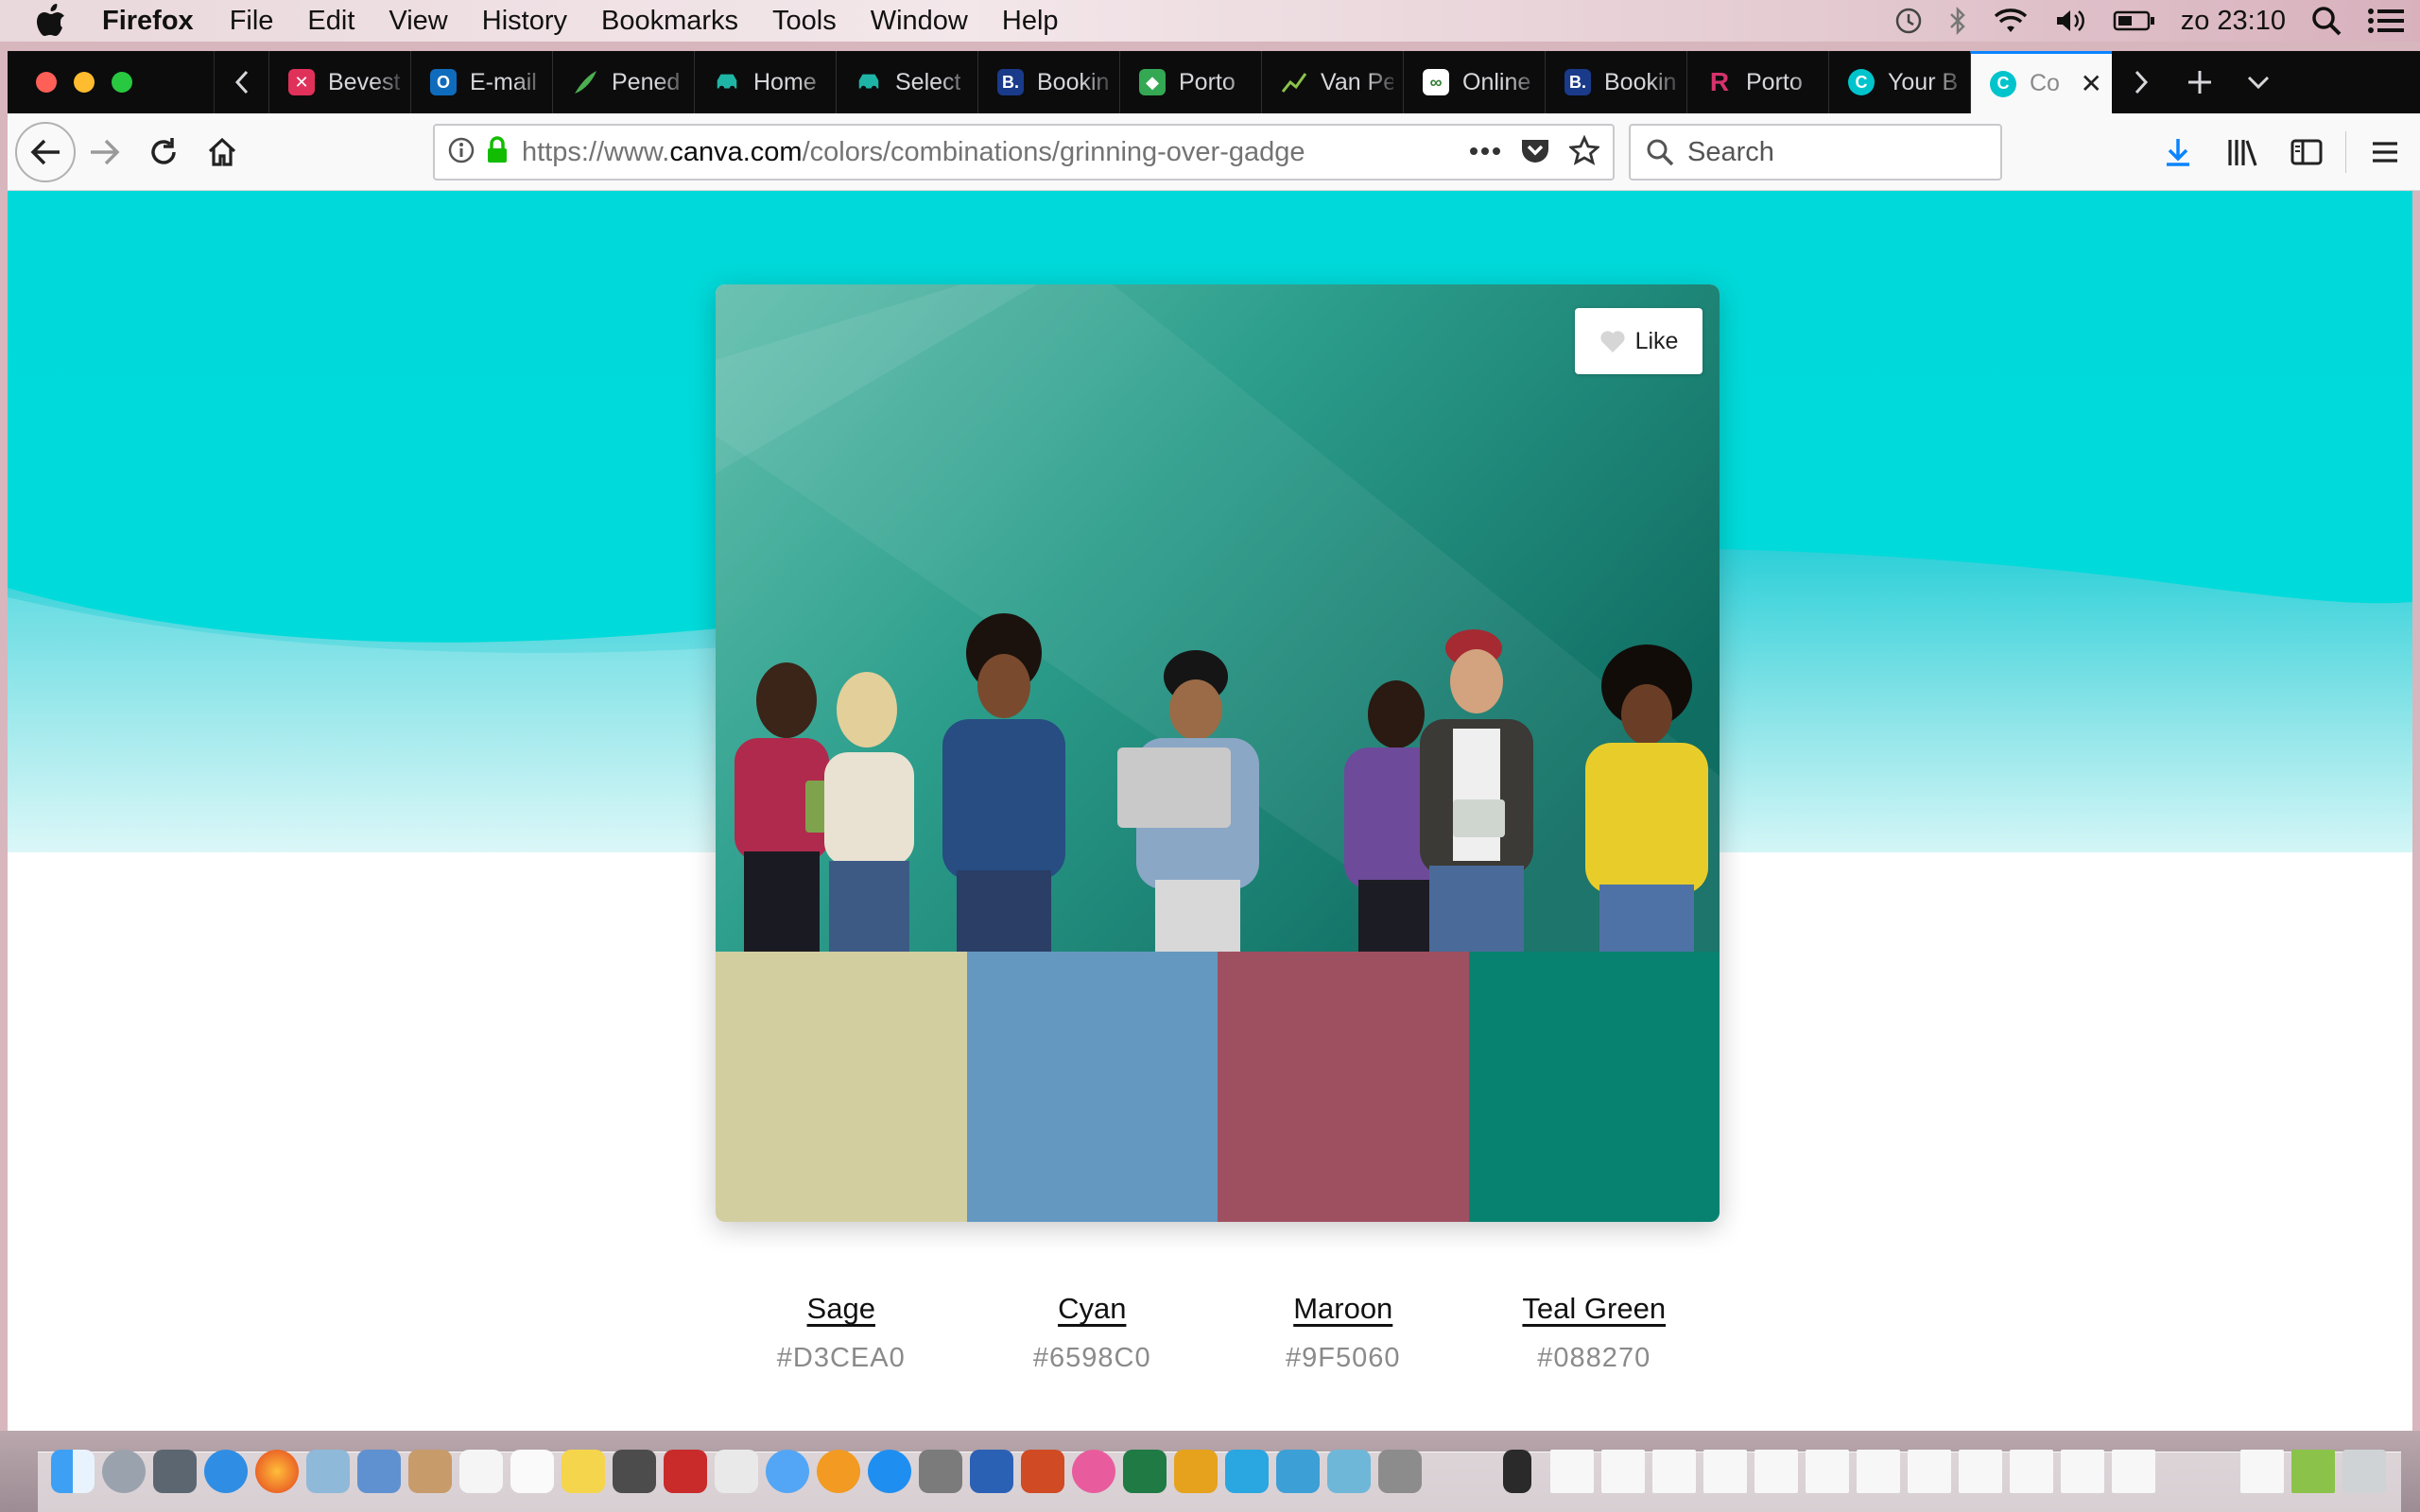  Describe the element at coordinates (525, 21) in the screenshot. I see `menu-history: History` at that location.